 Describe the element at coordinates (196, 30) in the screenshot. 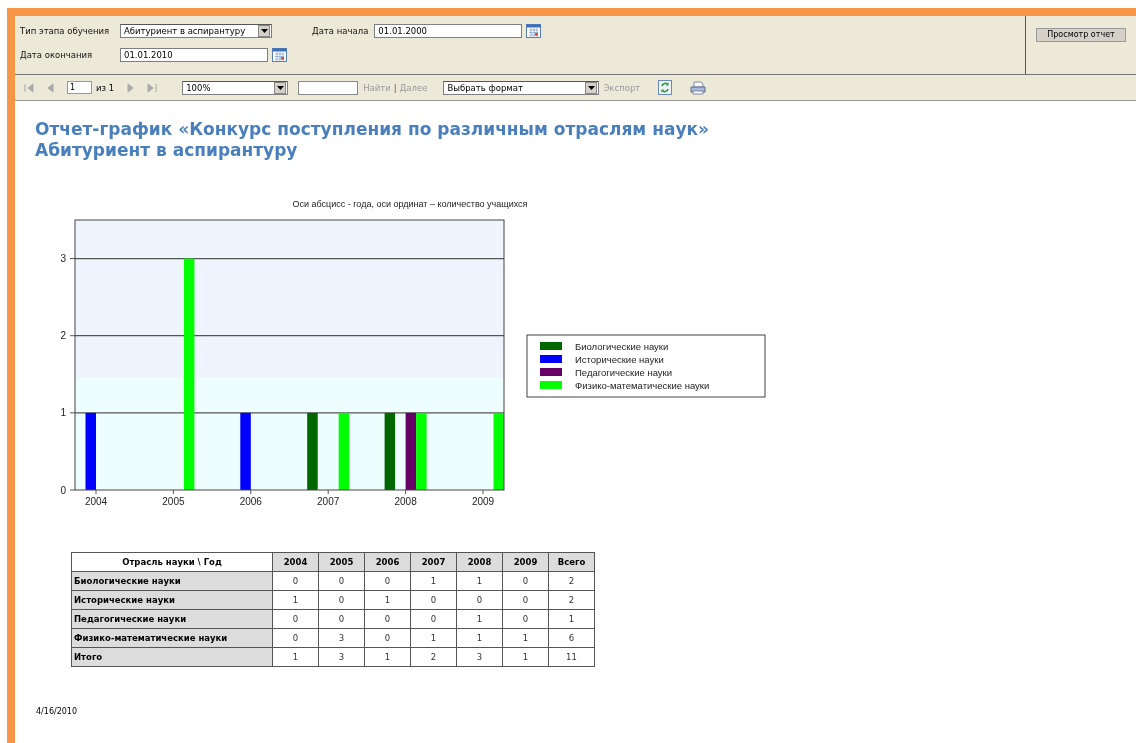

I see `stage-select: Абитуриент в аспирантуру` at that location.